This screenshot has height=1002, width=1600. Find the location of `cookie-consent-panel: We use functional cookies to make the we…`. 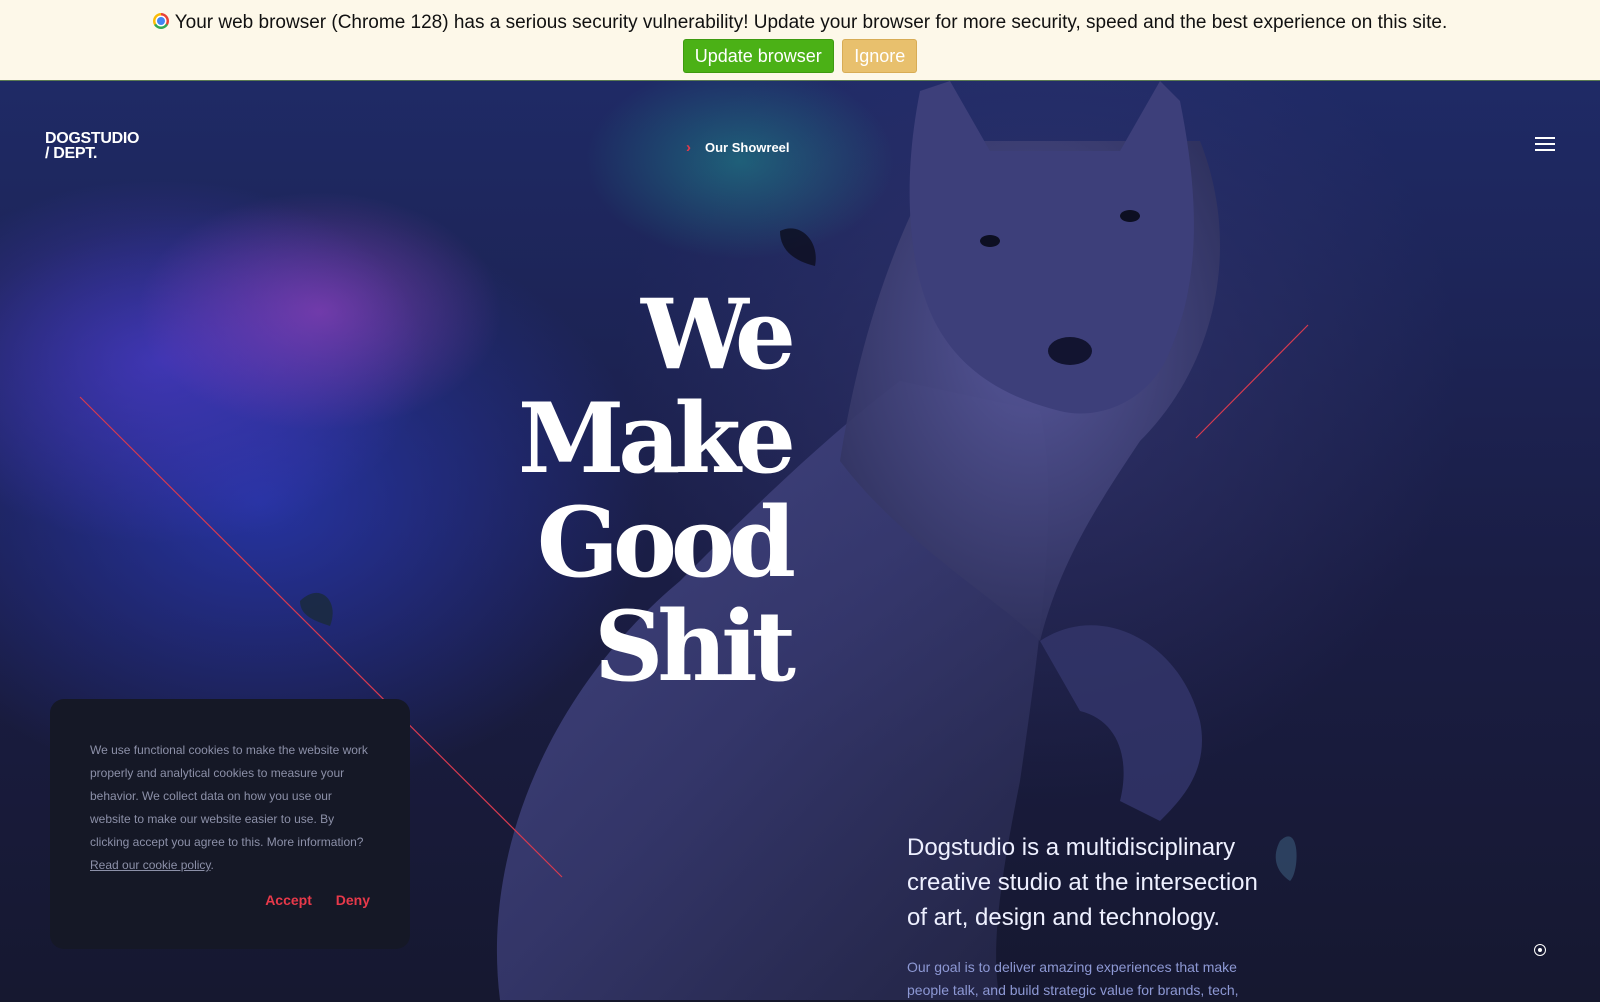

cookie-consent-panel: We use functional cookies to make the we… is located at coordinates (230, 824).